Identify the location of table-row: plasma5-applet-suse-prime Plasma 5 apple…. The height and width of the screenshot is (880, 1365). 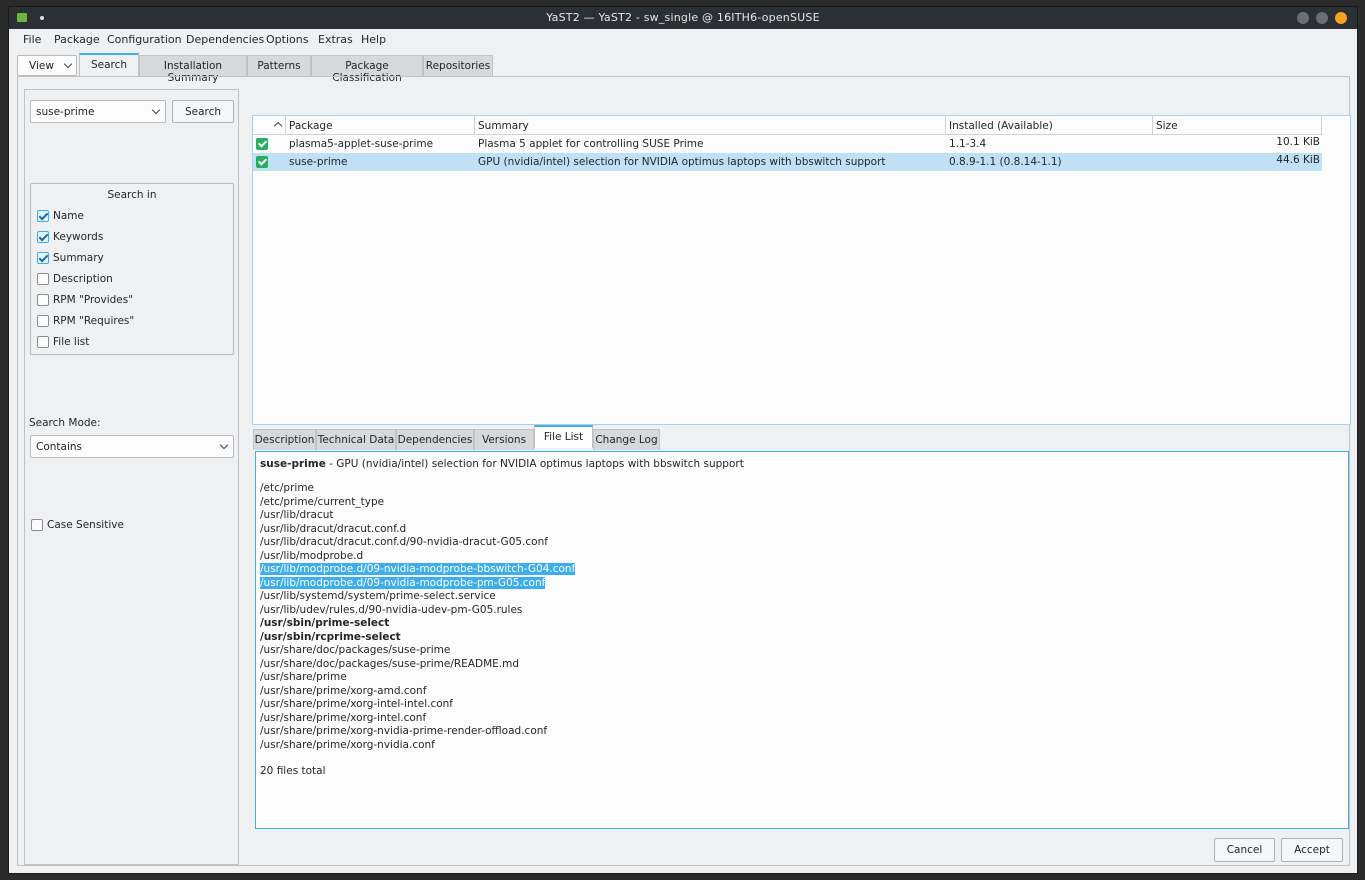
(787, 144).